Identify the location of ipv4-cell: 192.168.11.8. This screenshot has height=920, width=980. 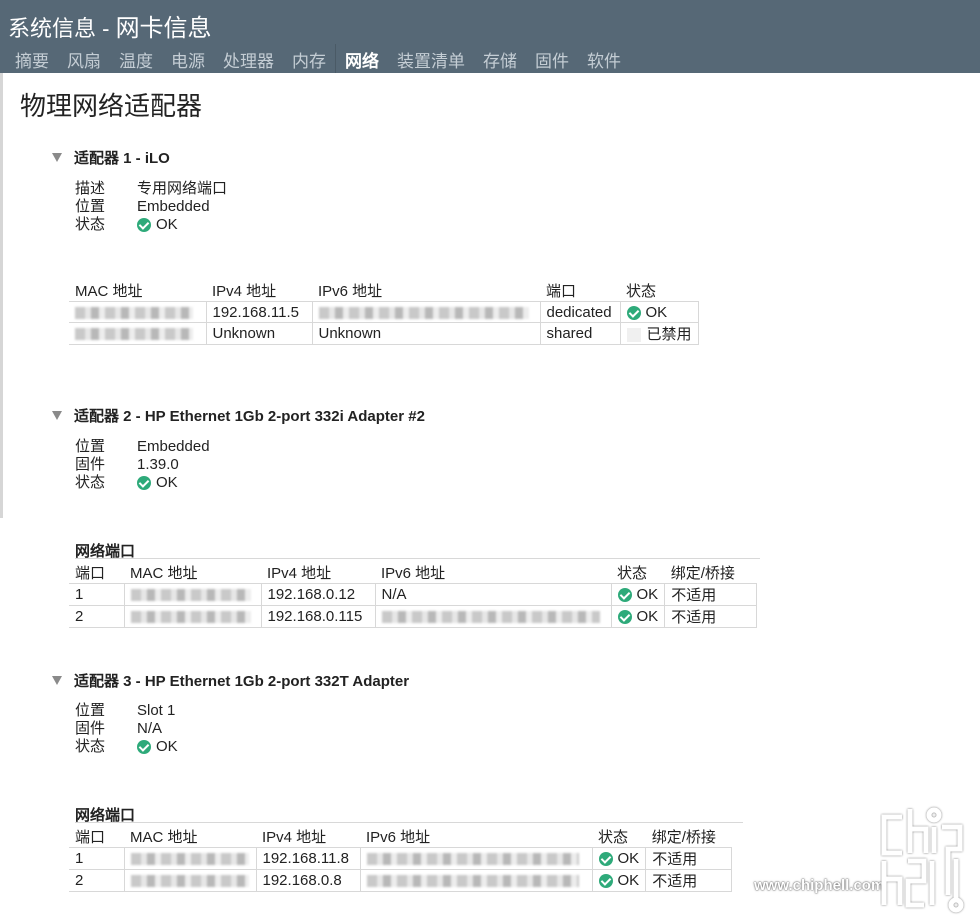
(308, 858).